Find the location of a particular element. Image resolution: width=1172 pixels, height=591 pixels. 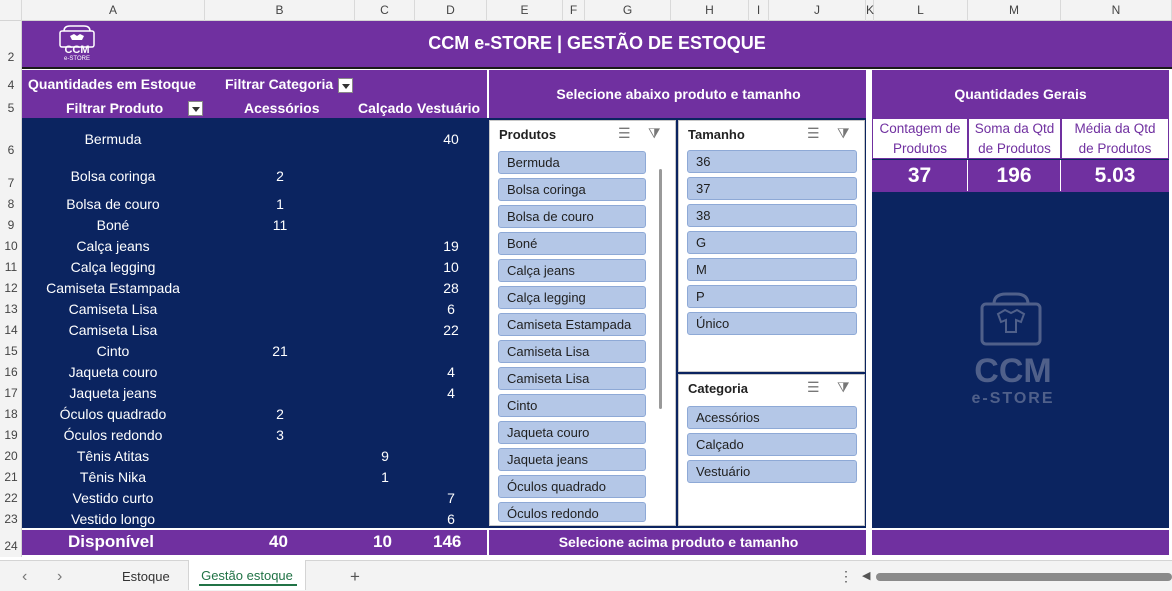

slicer-item-produto: Bolsa coringa is located at coordinates (572, 189).